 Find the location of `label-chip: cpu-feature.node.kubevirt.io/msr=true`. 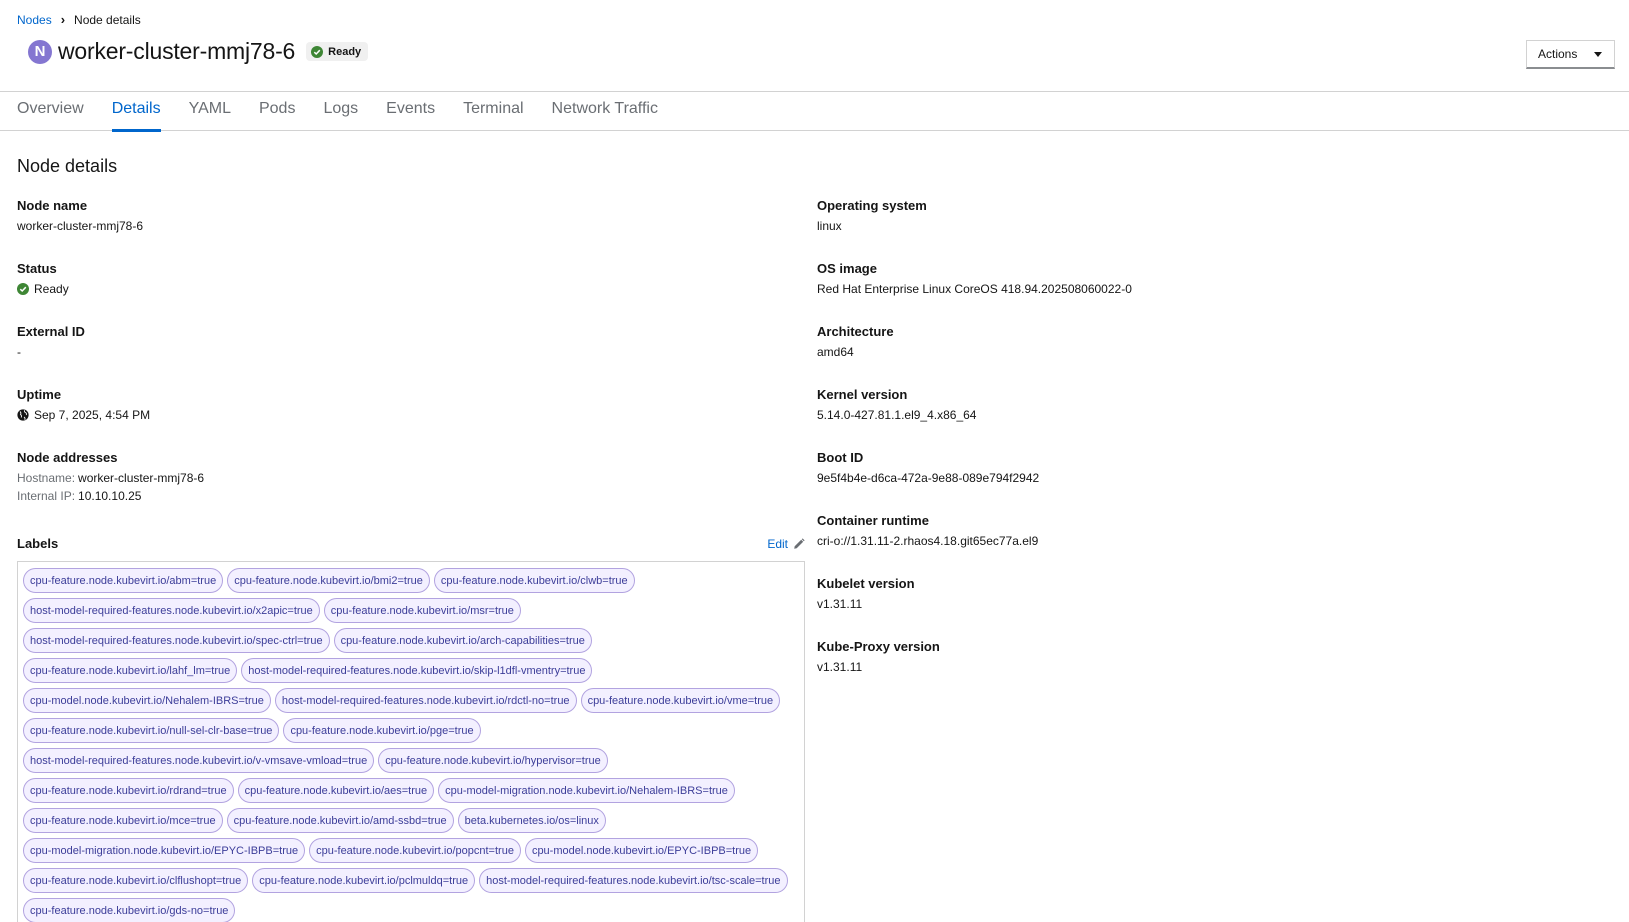

label-chip: cpu-feature.node.kubevirt.io/msr=true is located at coordinates (422, 610).